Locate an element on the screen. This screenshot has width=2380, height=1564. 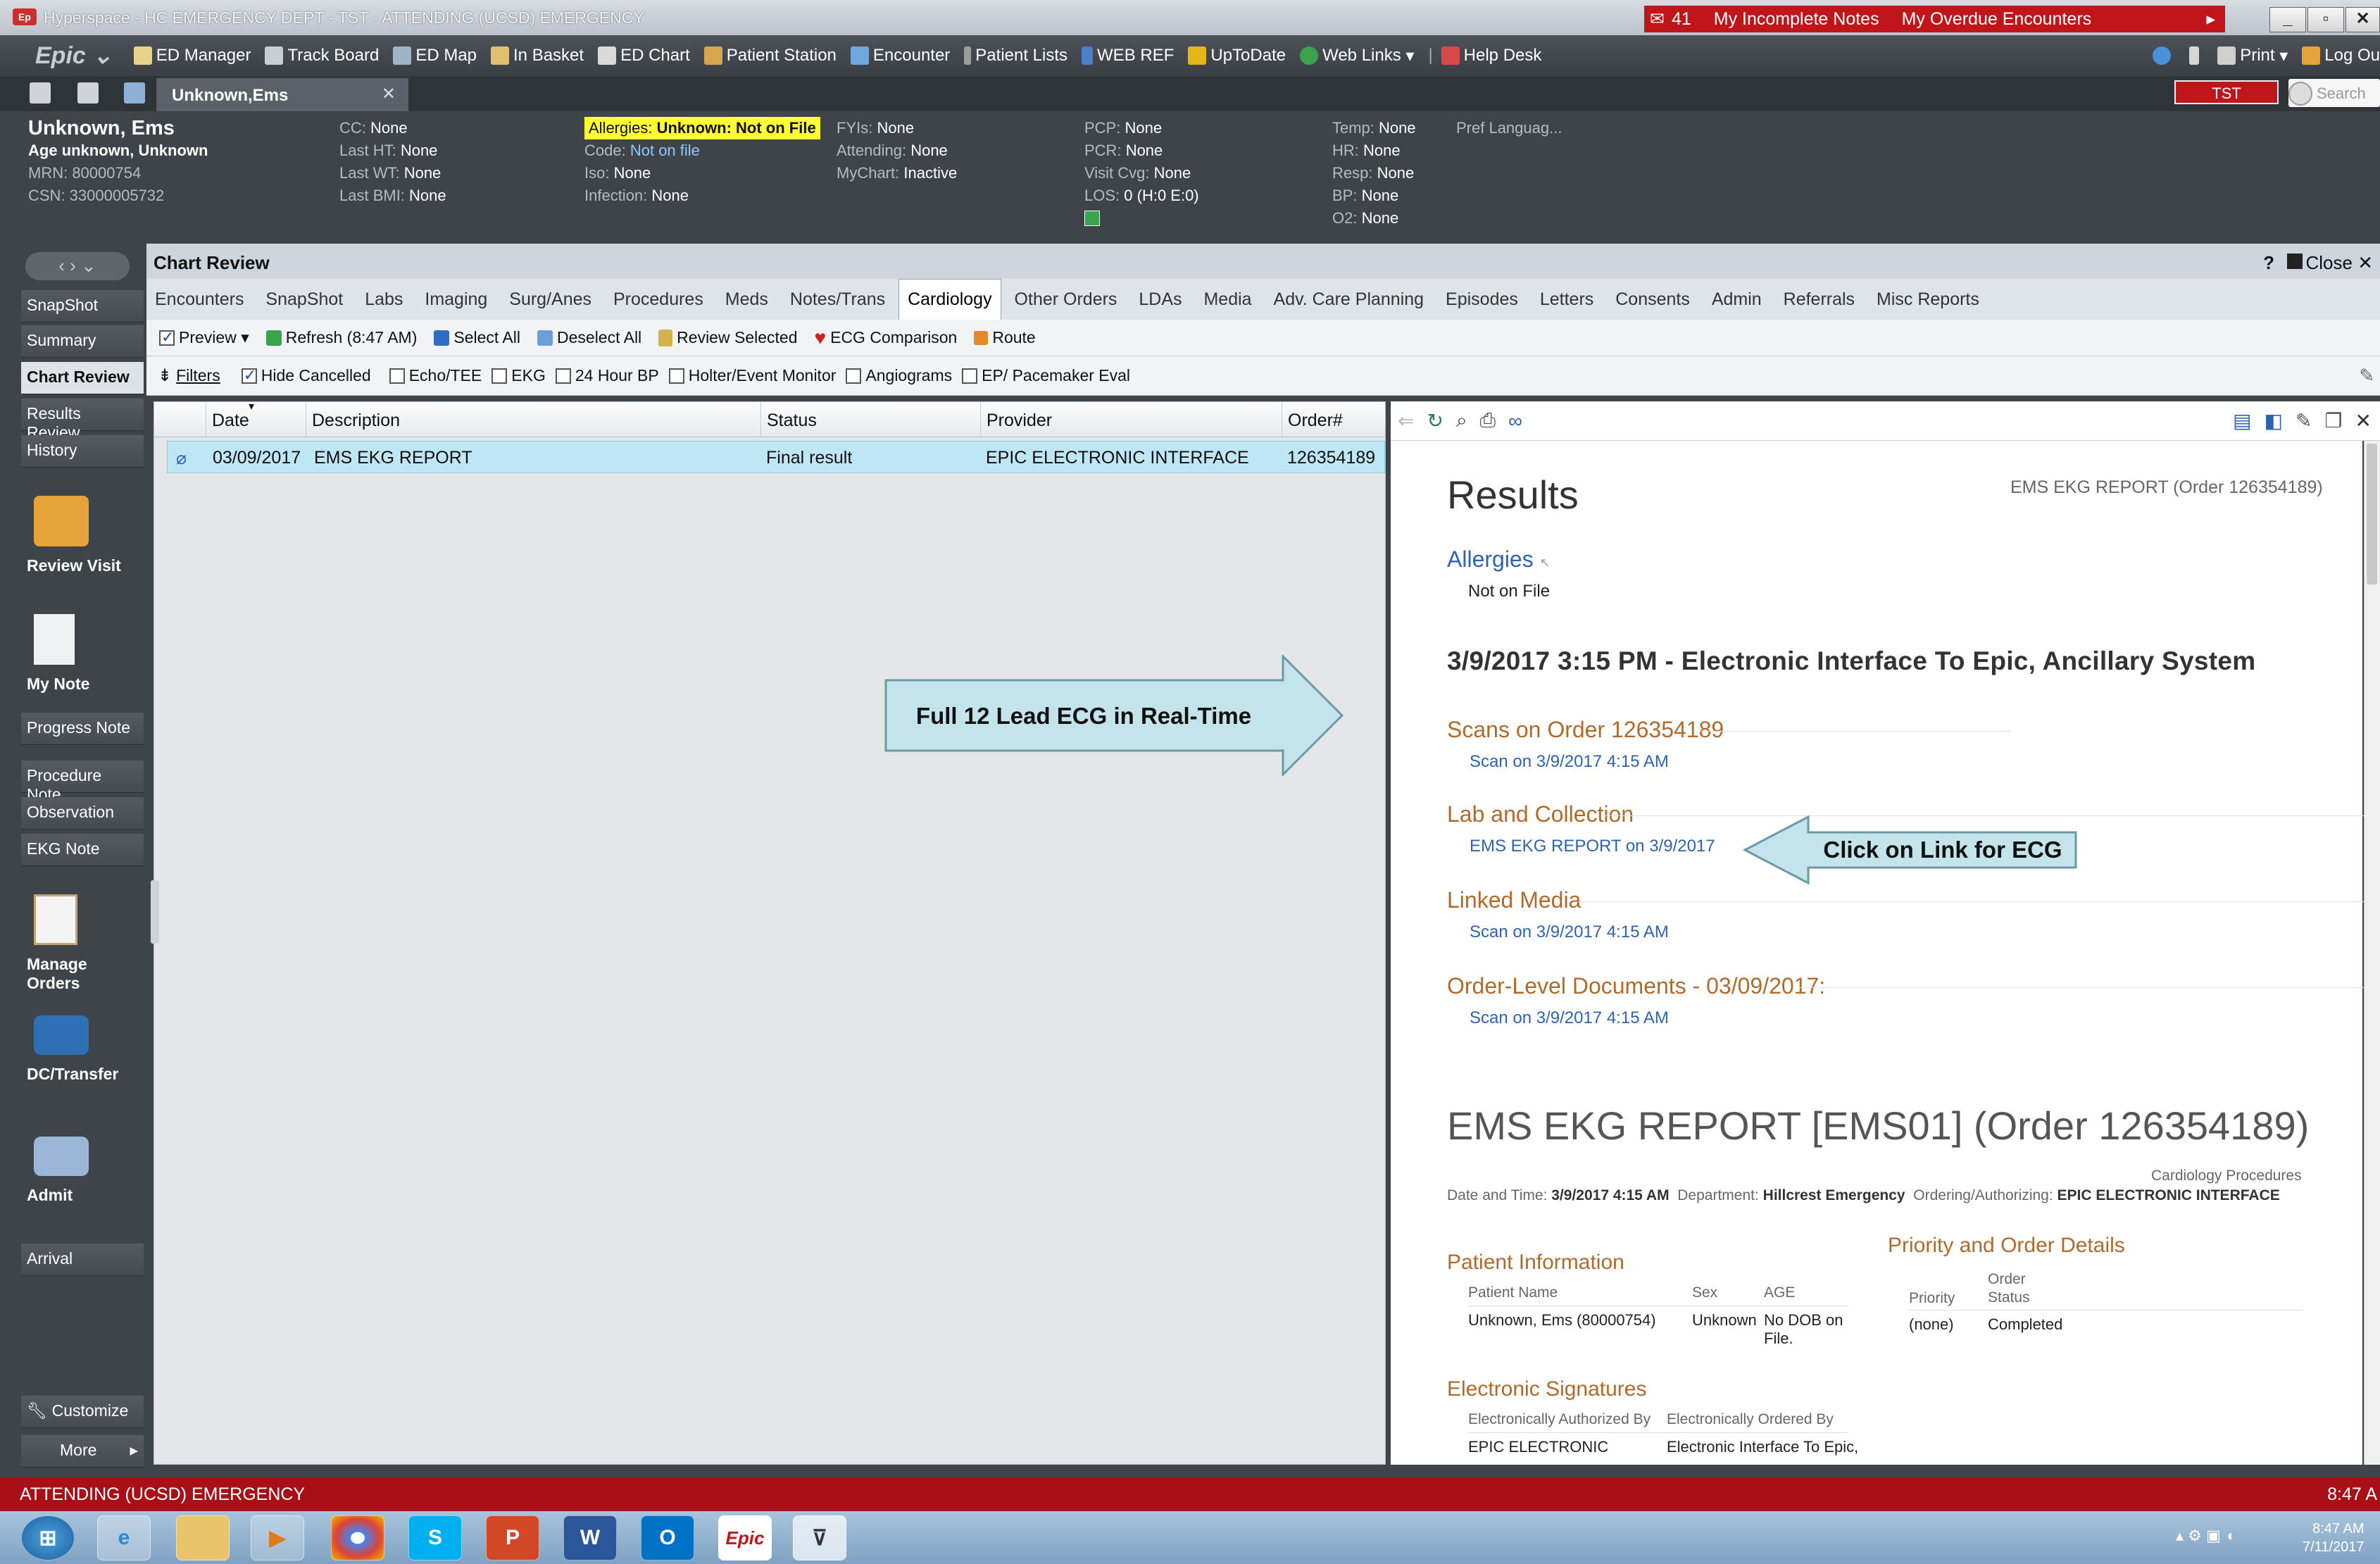
close-preview-icon: ✕ is located at coordinates (2364, 420).